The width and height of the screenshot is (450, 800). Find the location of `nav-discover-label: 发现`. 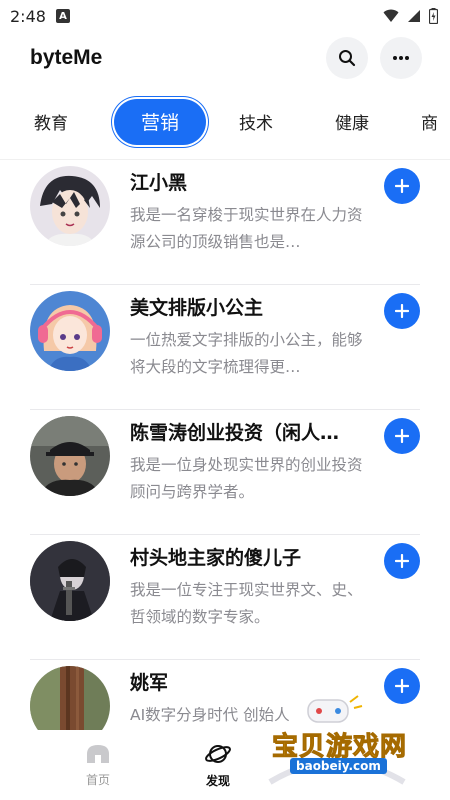

nav-discover-label: 发现 is located at coordinates (217, 780).